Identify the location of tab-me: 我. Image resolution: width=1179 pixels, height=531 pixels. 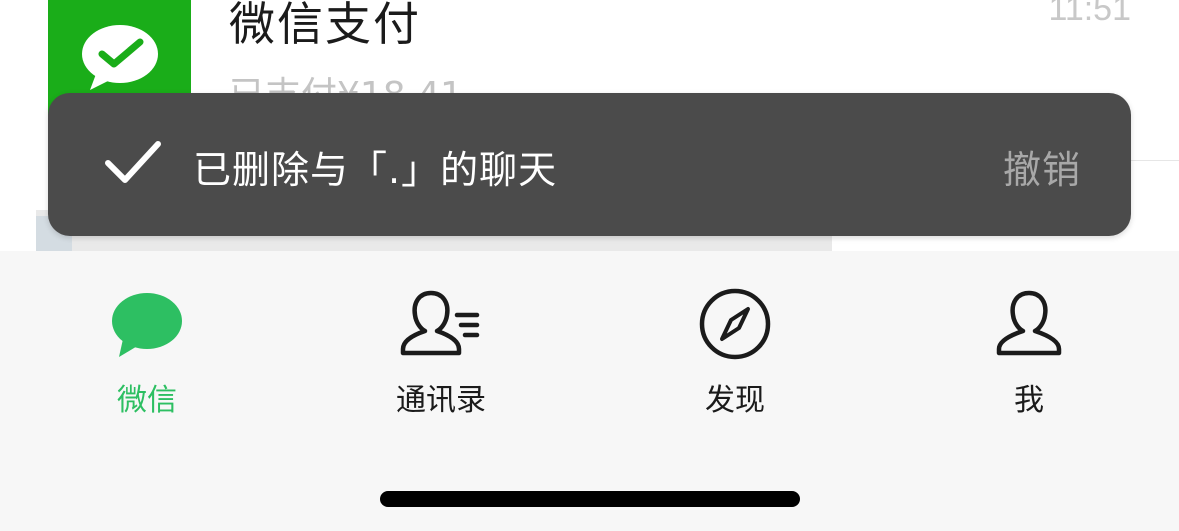
(1029, 341).